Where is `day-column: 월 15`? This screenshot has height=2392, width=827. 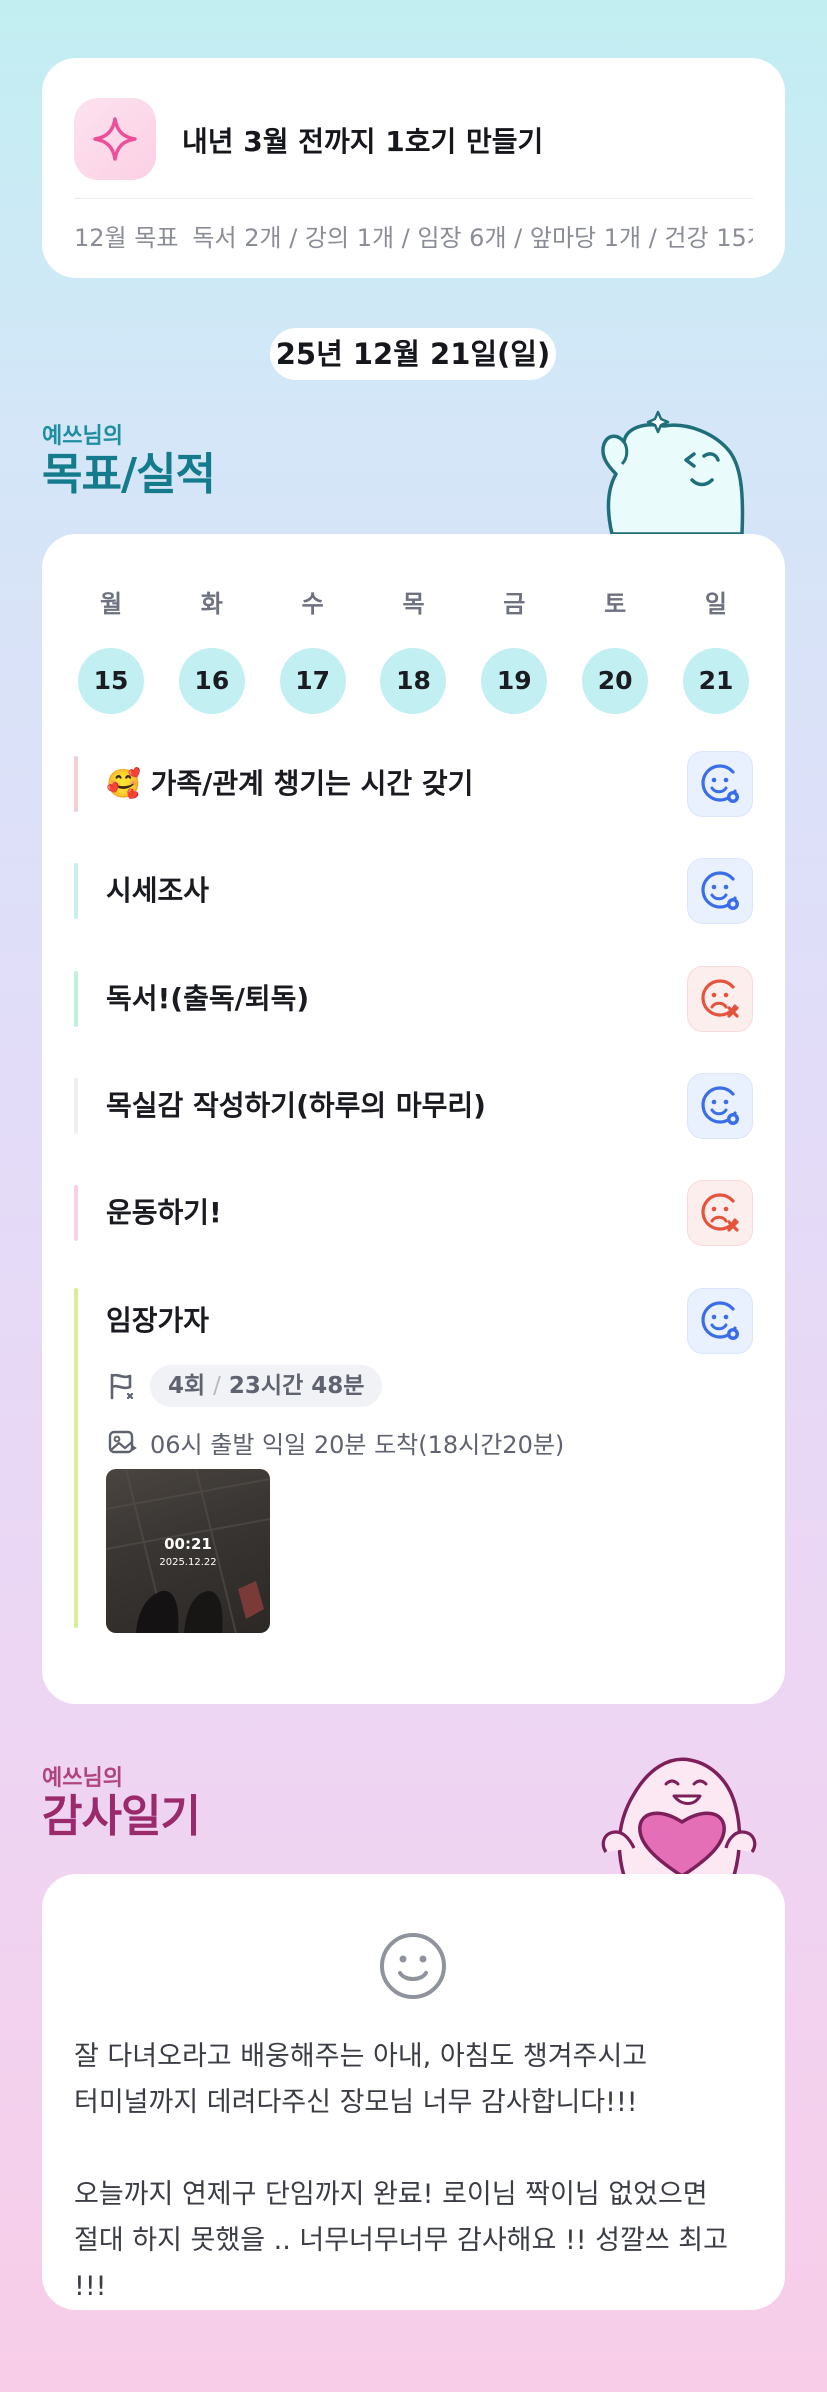
day-column: 월 15 is located at coordinates (111, 649).